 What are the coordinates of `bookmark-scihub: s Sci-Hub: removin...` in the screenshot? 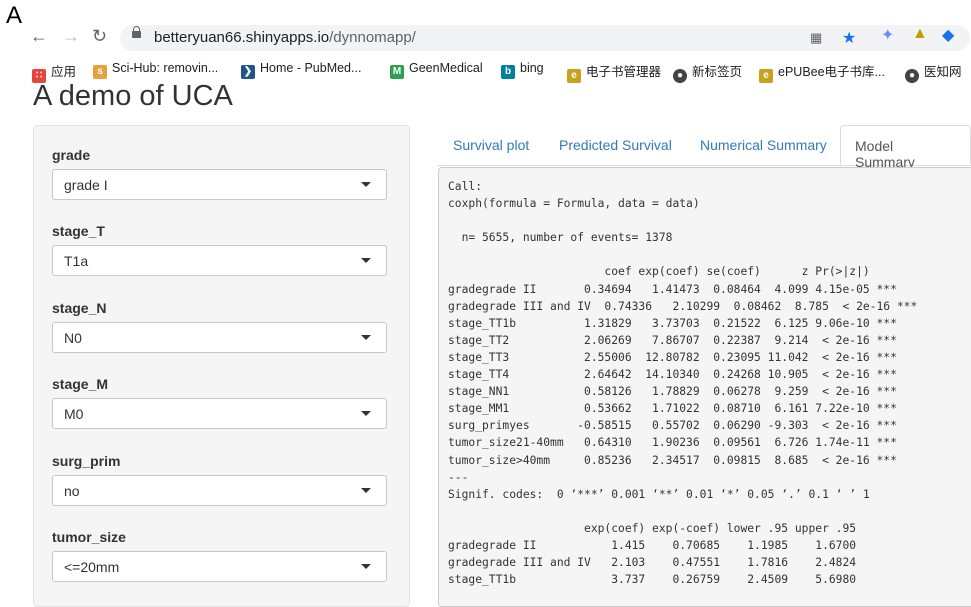 It's located at (155, 70).